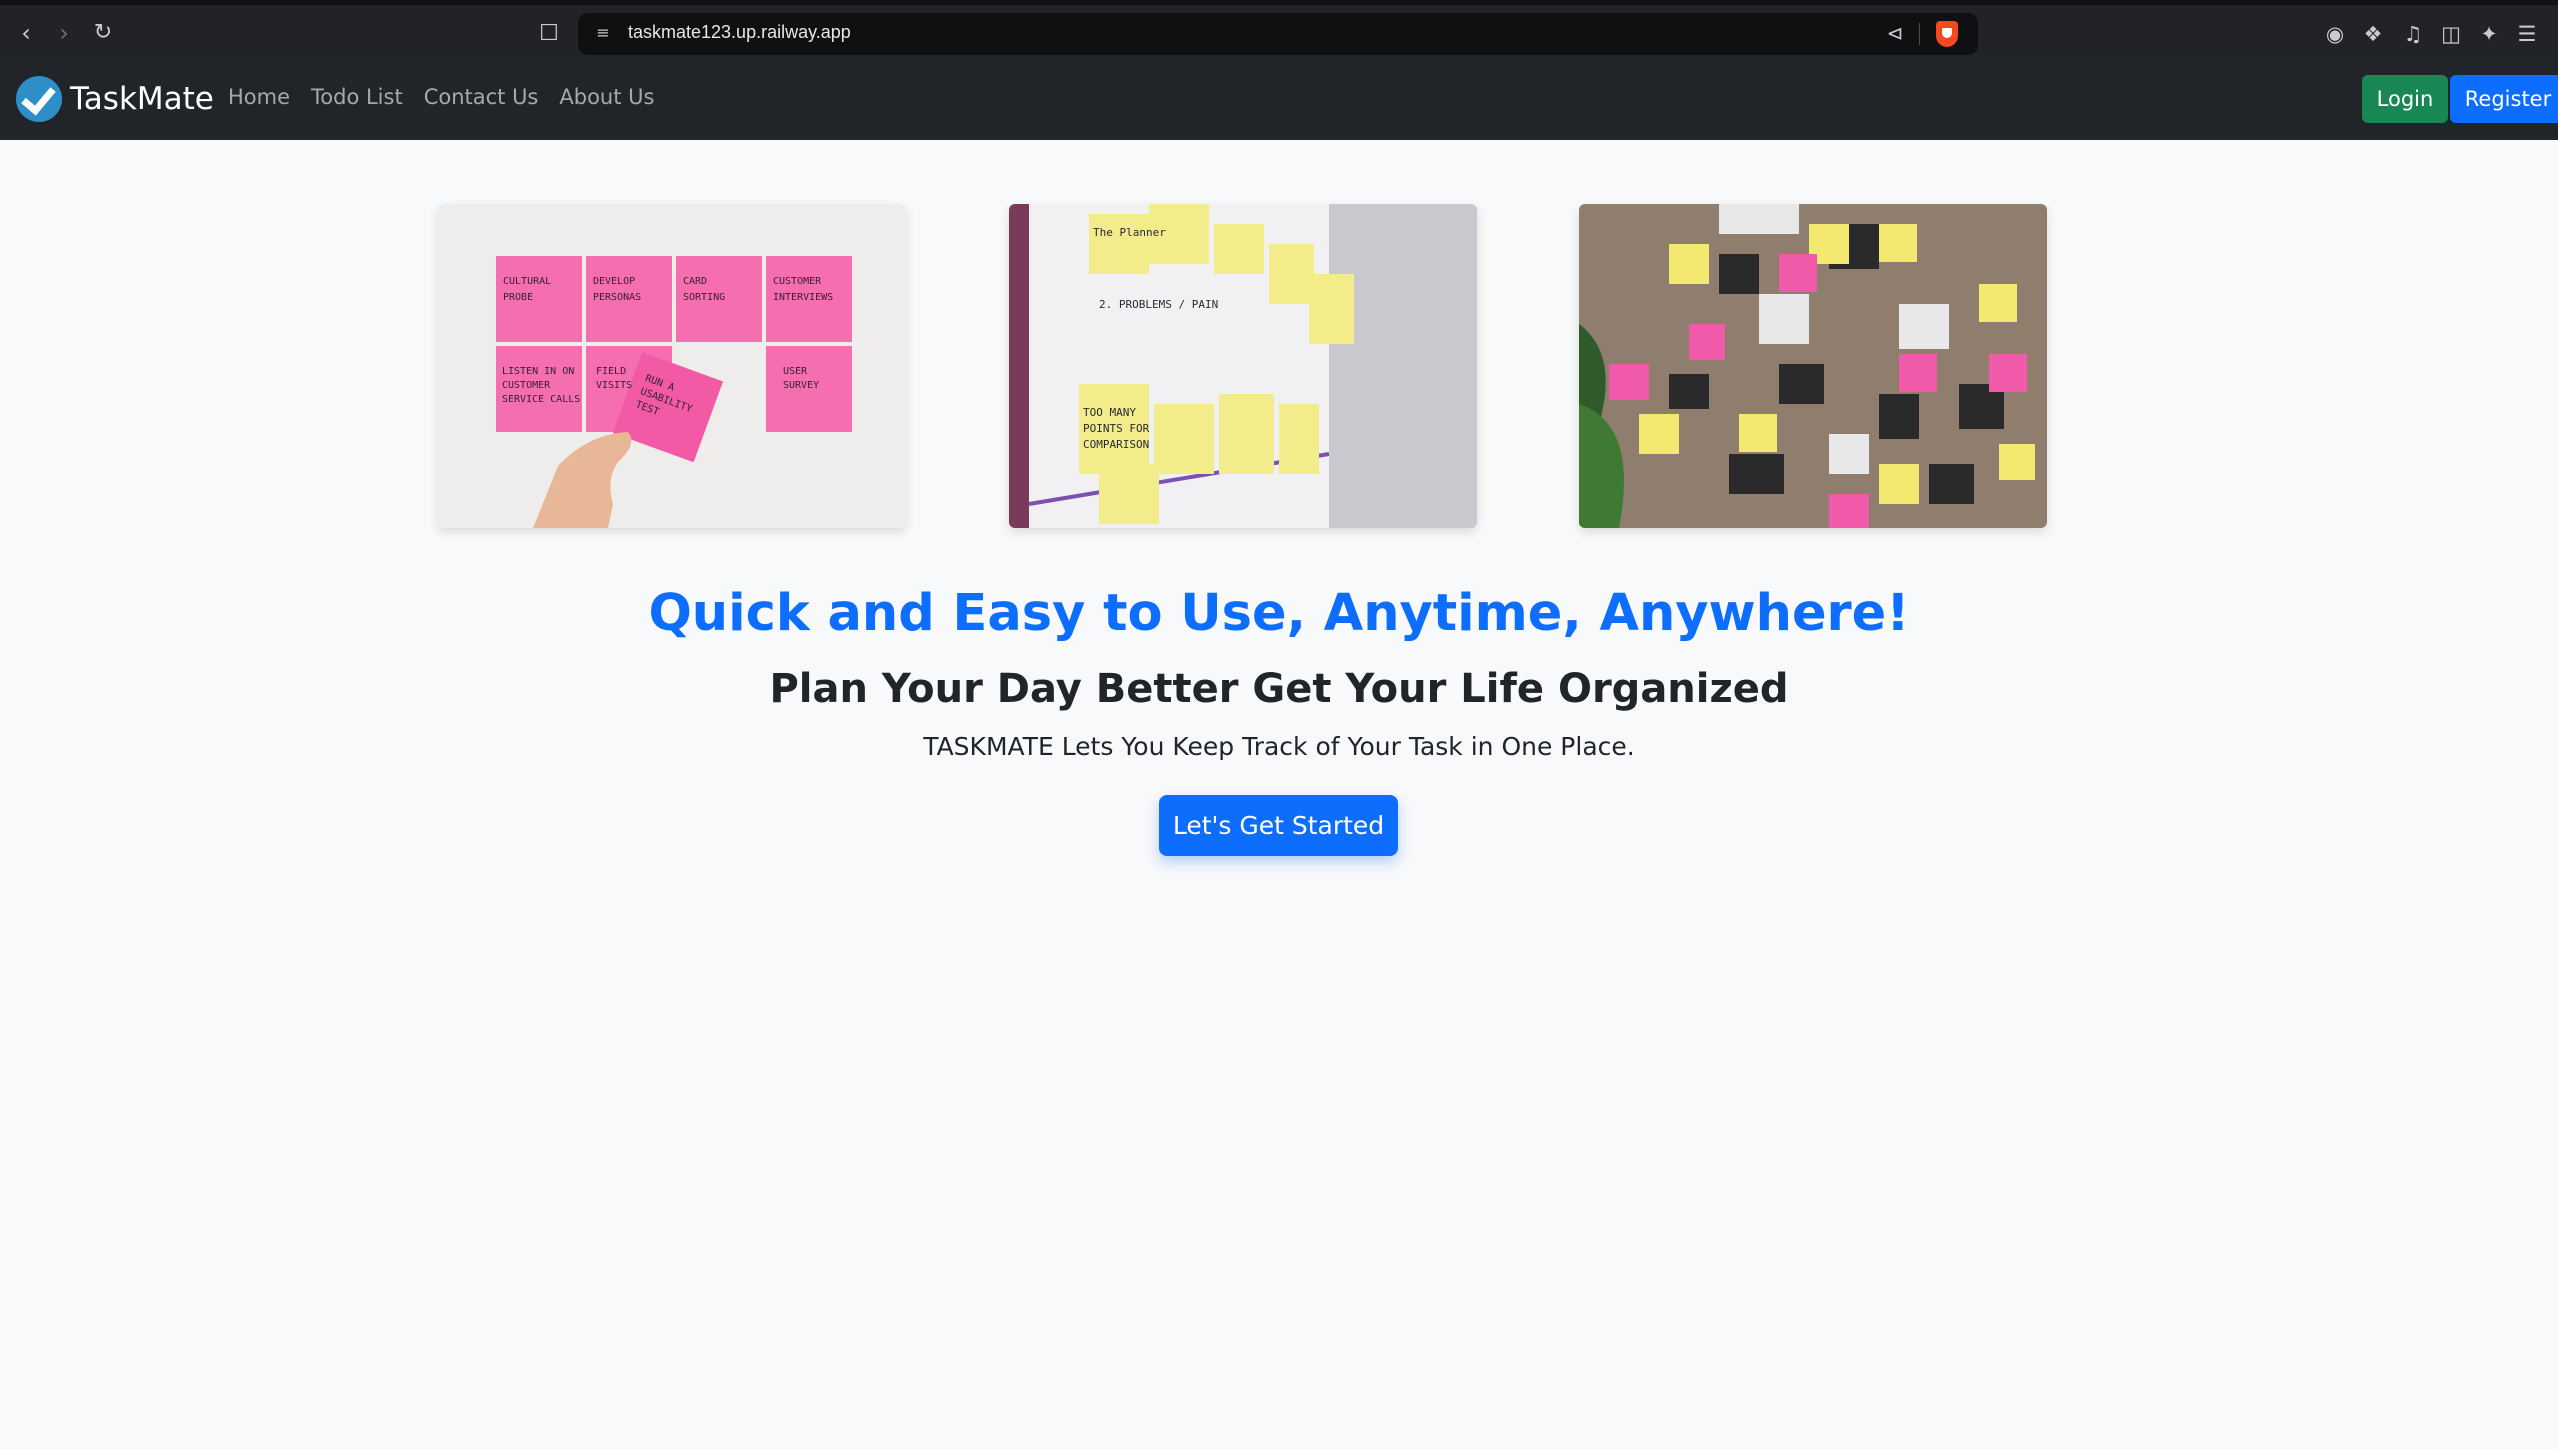  I want to click on svg-text: CULTURAL, so click(527, 281).